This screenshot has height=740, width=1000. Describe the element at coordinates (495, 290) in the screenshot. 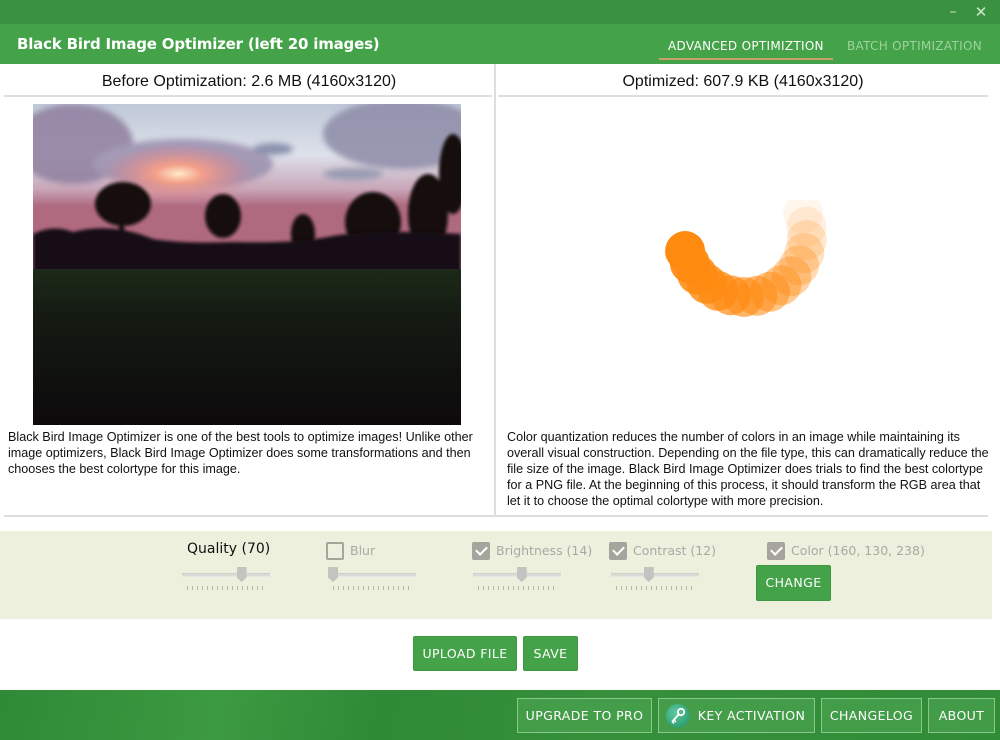

I see `panel-divider` at that location.